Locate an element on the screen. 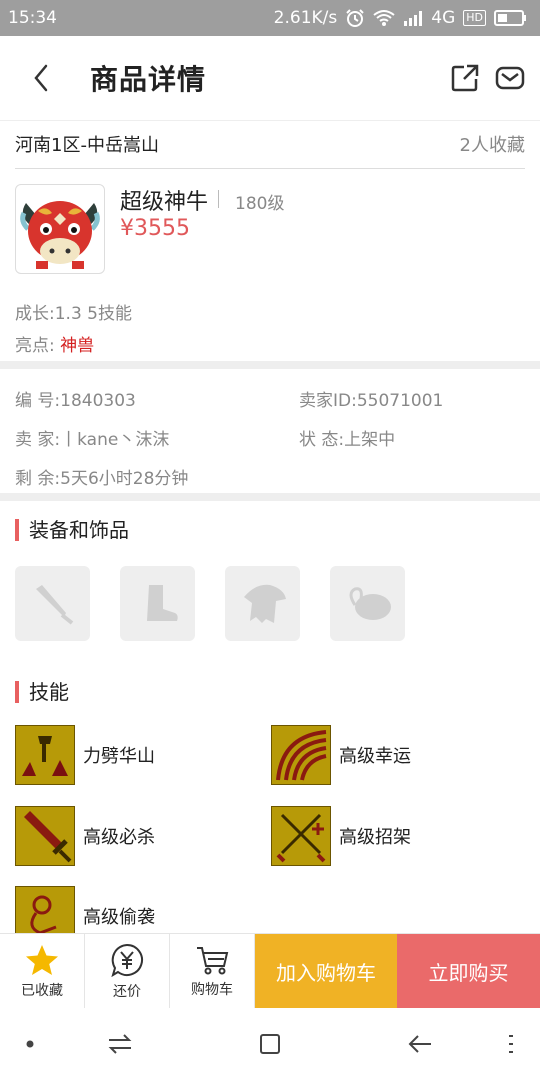  pet-highlight: 亮点: 神兽 is located at coordinates (54, 343).